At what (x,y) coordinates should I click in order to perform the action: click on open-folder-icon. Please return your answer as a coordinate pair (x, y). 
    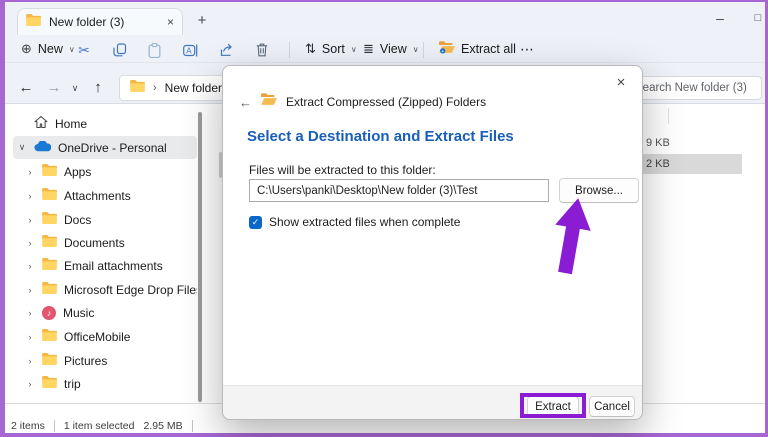
    Looking at the image, I should click on (269, 102).